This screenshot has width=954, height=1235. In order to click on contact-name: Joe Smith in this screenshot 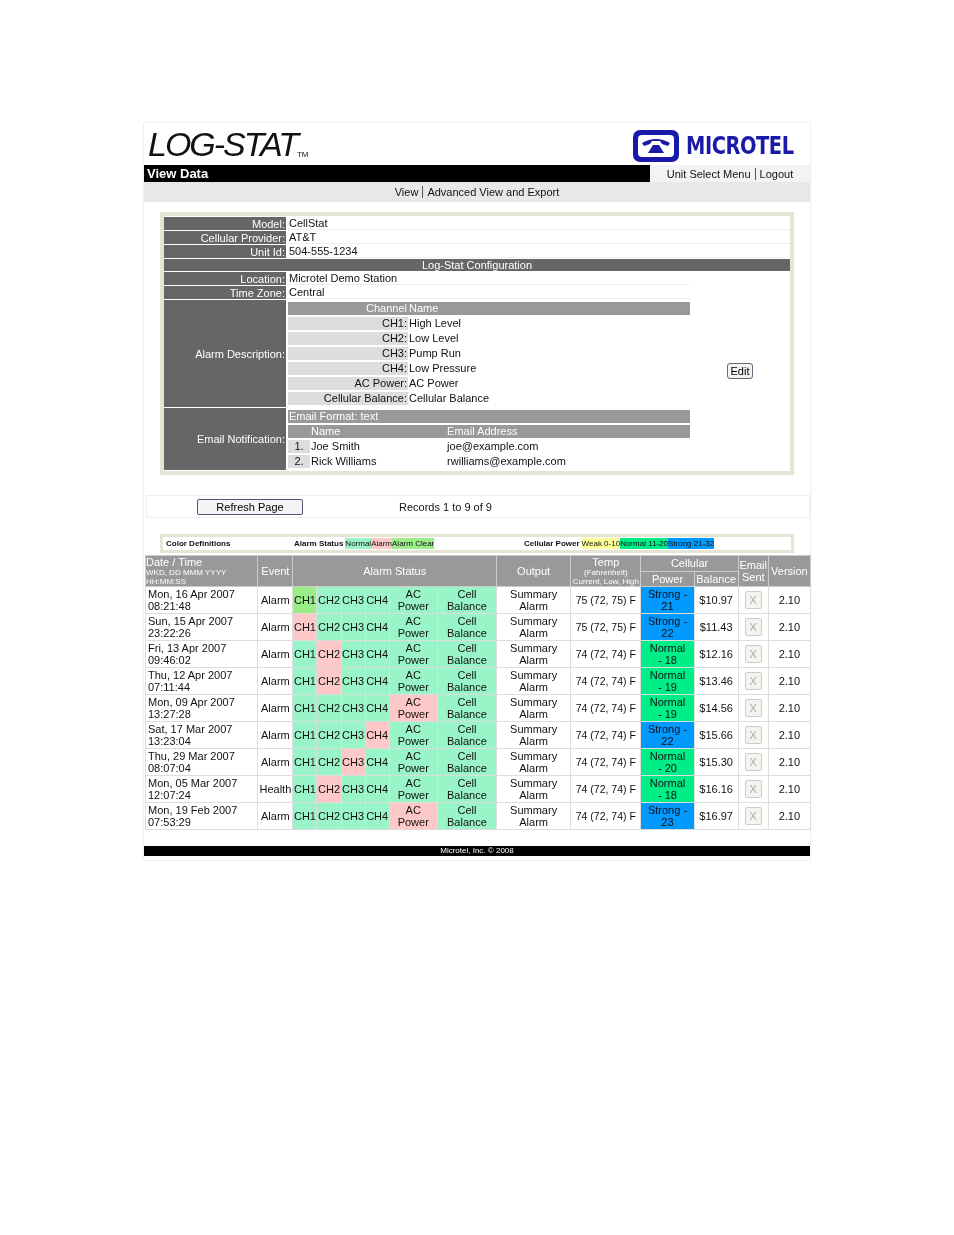, I will do `click(335, 446)`.